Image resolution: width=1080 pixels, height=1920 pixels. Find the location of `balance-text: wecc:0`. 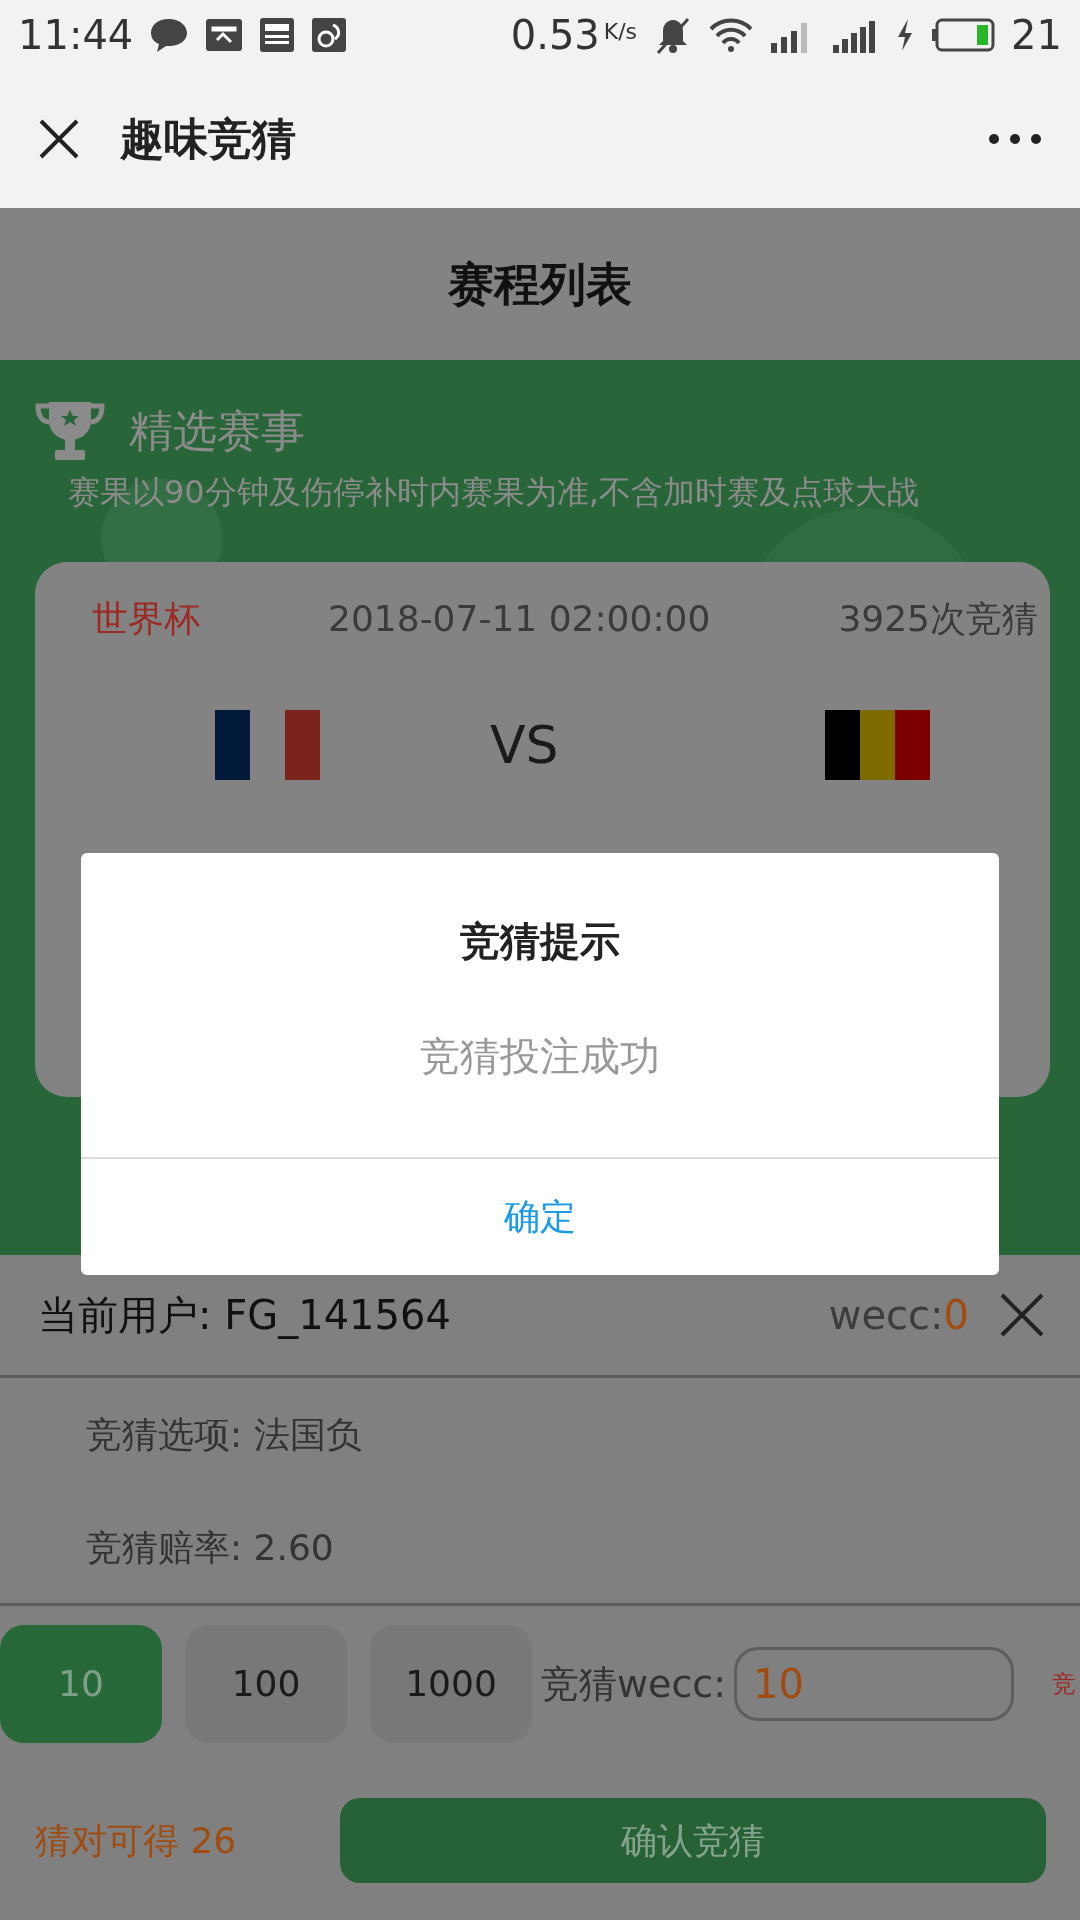

balance-text: wecc:0 is located at coordinates (898, 1315).